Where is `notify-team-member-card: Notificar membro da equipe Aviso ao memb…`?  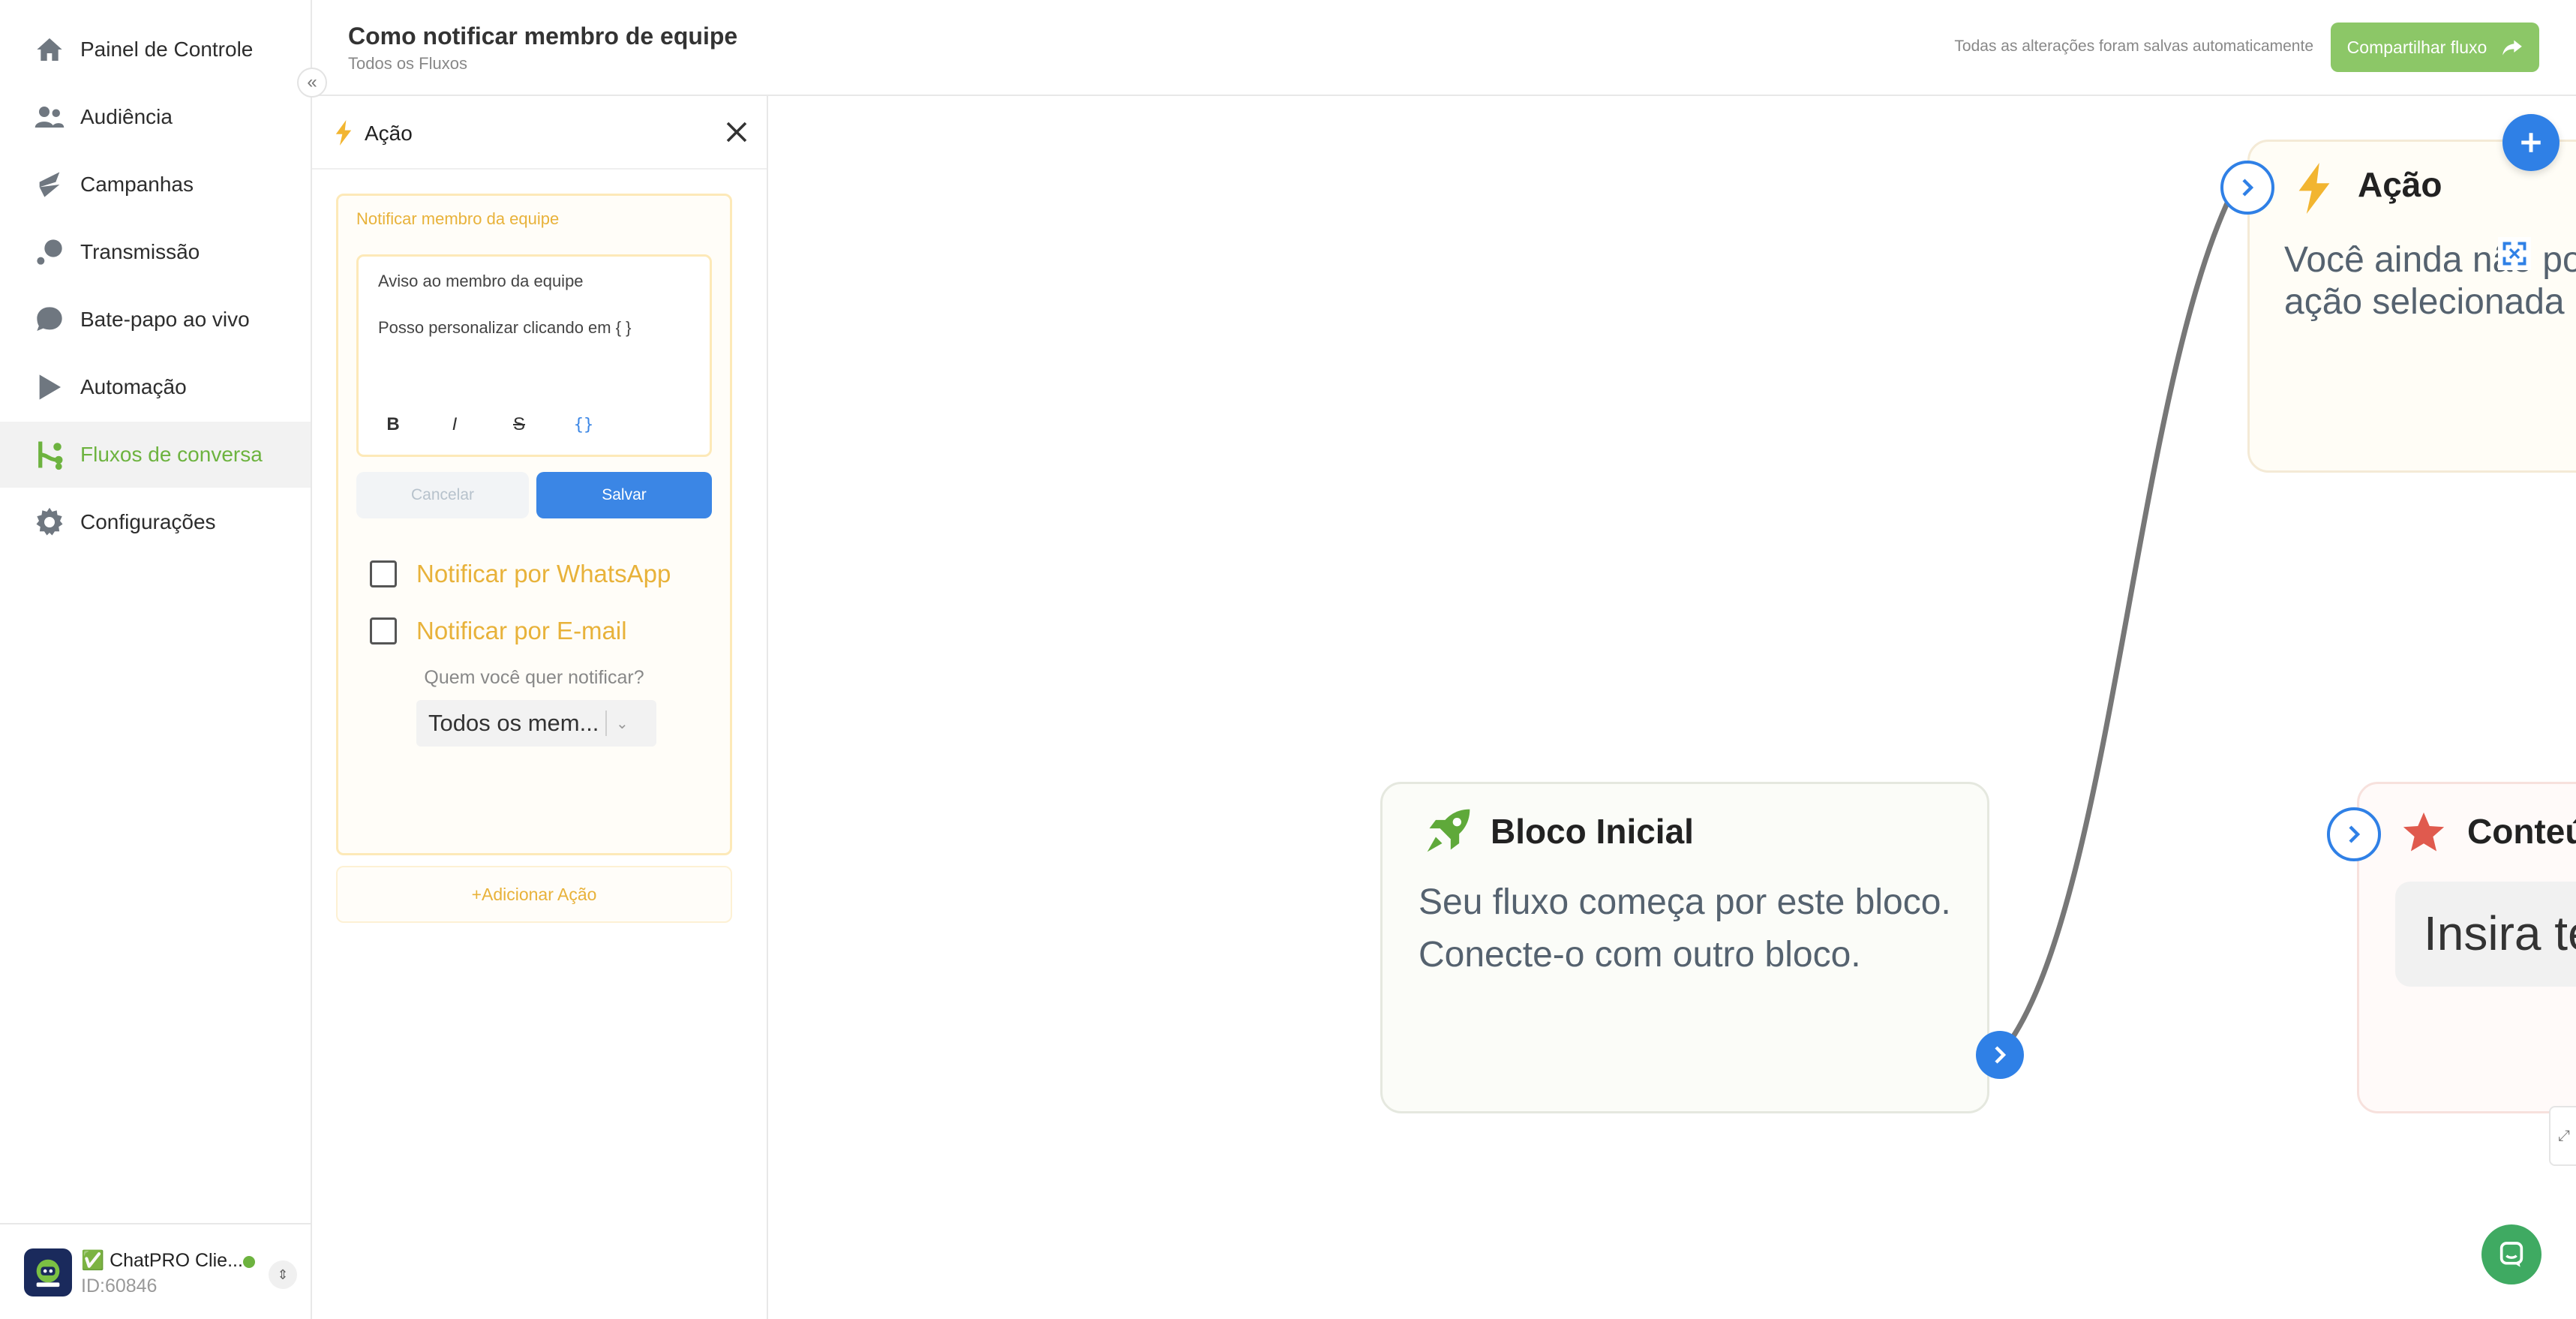
notify-team-member-card: Notificar membro da equipe Aviso ao memb… is located at coordinates (534, 524).